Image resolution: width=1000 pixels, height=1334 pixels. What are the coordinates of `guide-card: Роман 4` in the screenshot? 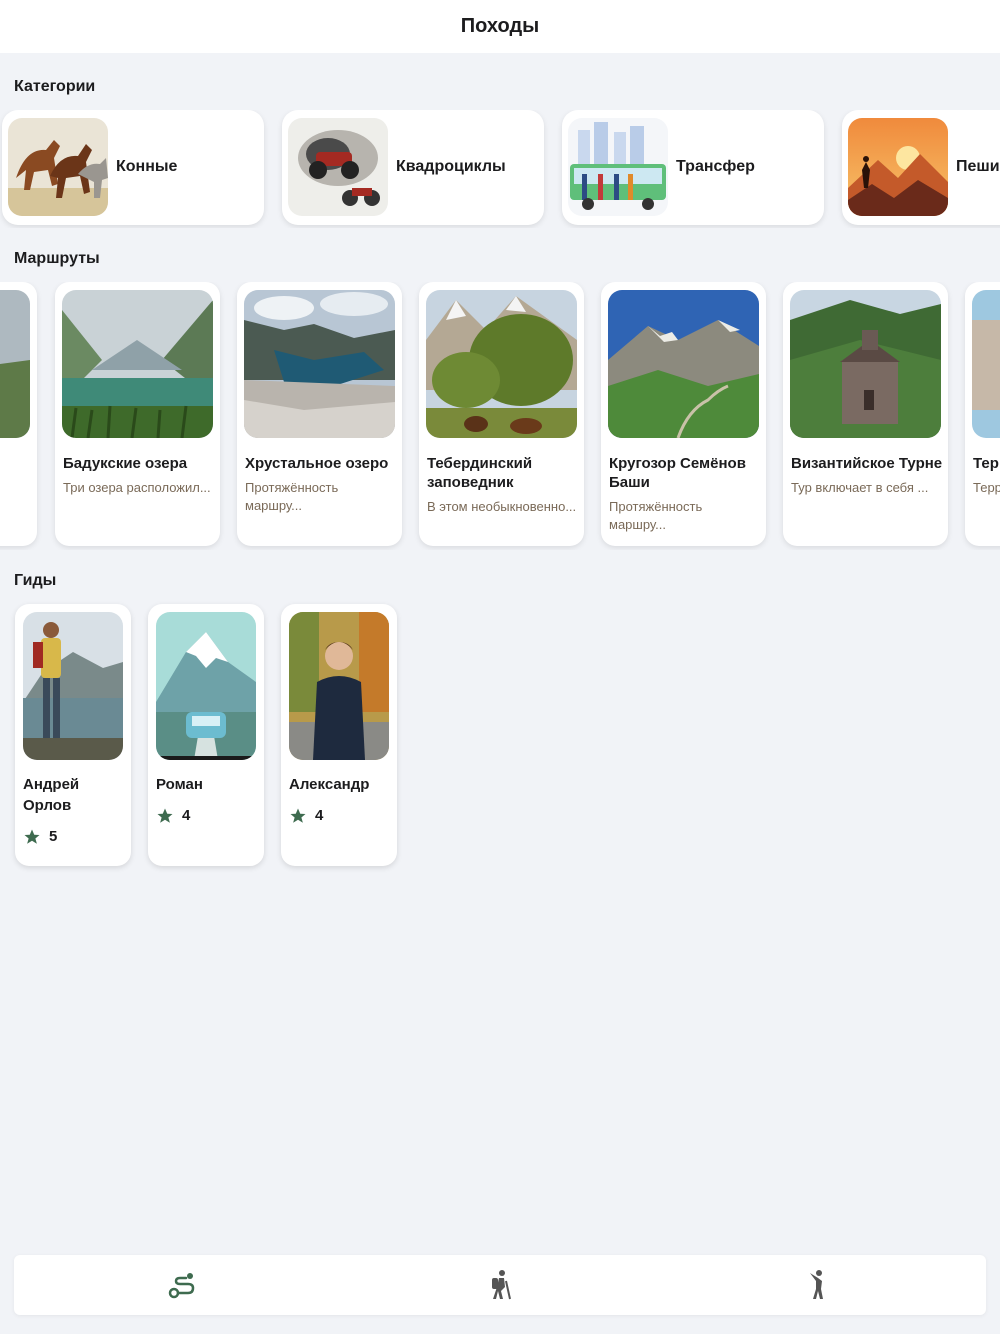 It's located at (206, 735).